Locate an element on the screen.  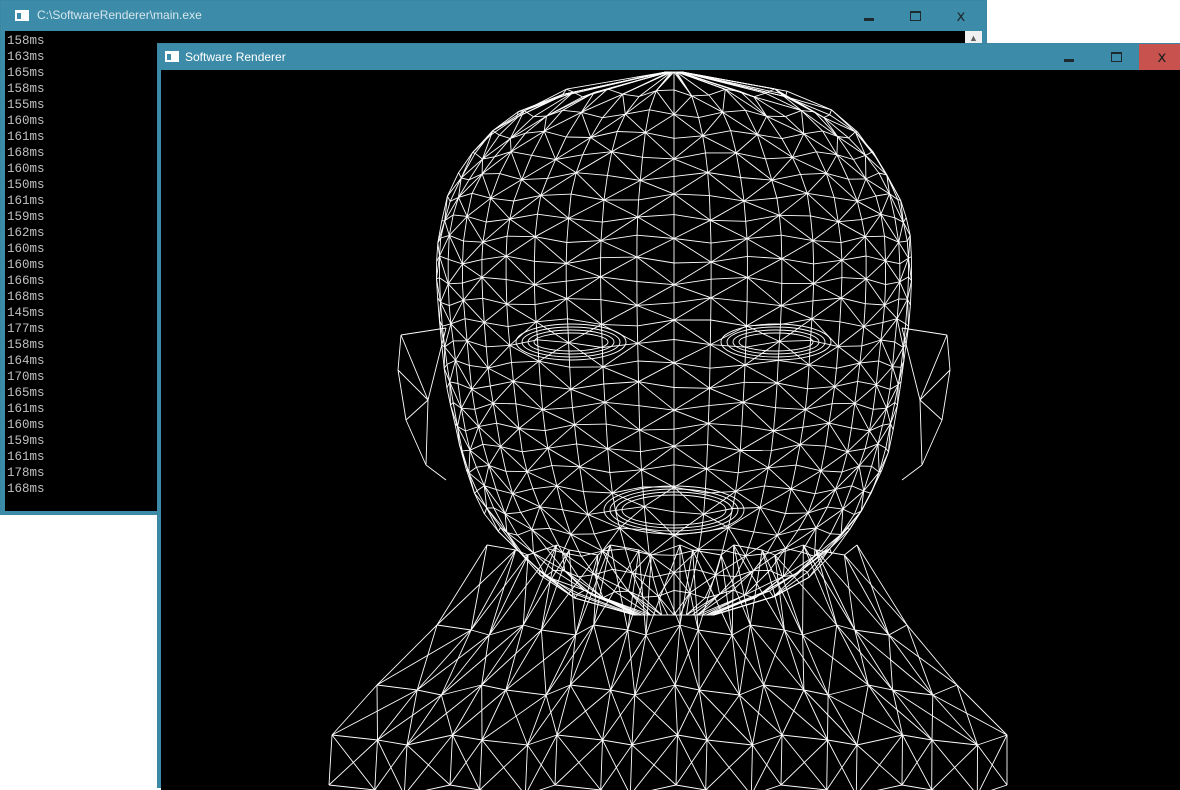
console-line: 161ms is located at coordinates (26, 201).